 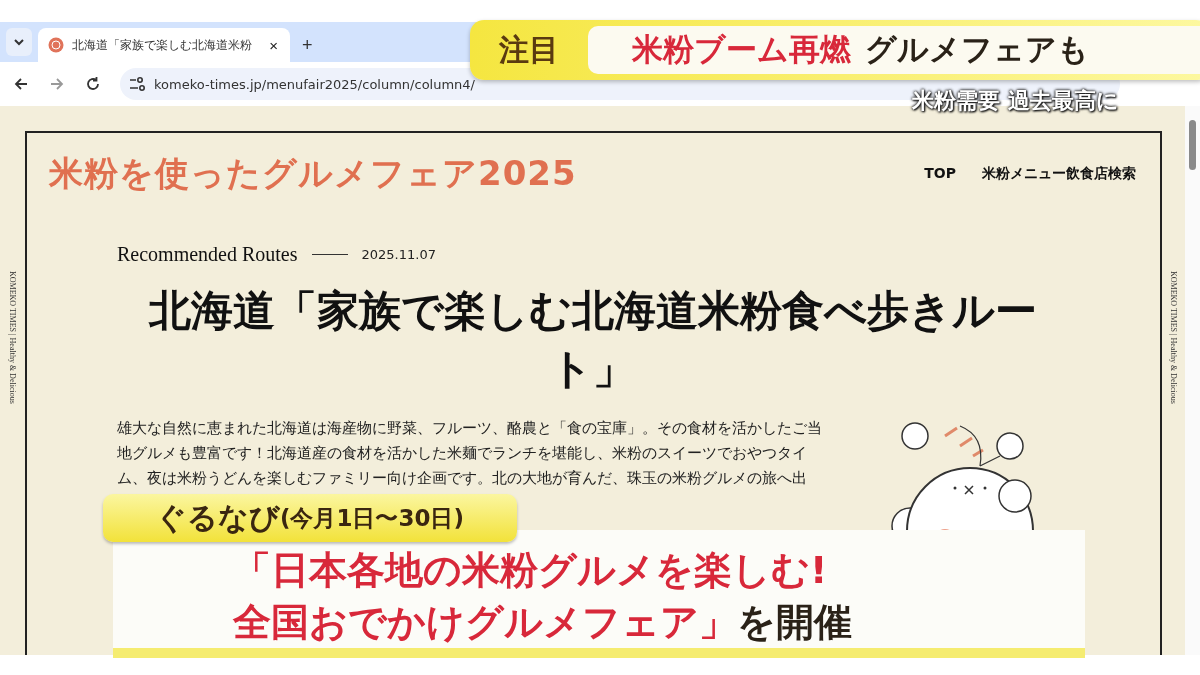 I want to click on url-text: komeko-times.jp/menufair2025/column/column4/, so click(x=314, y=84).